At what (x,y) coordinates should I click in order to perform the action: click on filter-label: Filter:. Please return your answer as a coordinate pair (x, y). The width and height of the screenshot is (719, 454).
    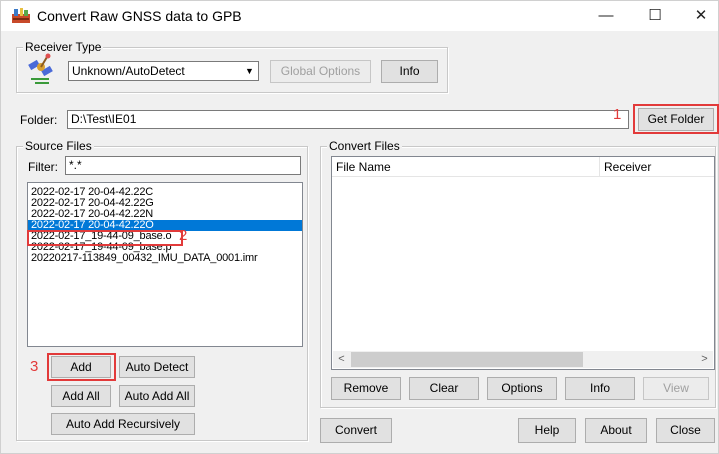
    Looking at the image, I should click on (43, 167).